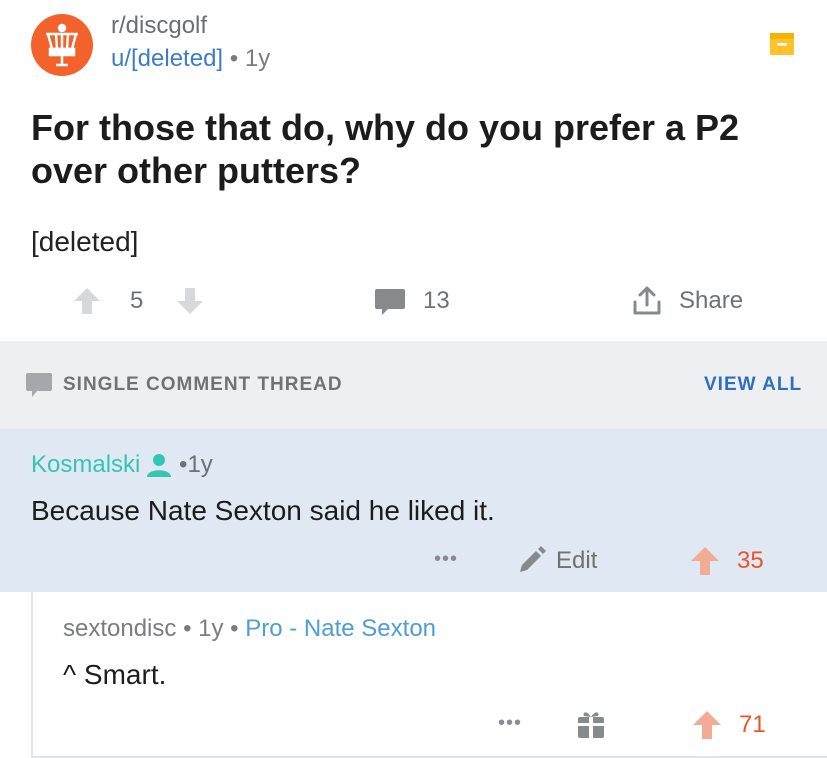  I want to click on reply-meta: sextondisc • 1y • Pro - Nate Sexton, so click(249, 629).